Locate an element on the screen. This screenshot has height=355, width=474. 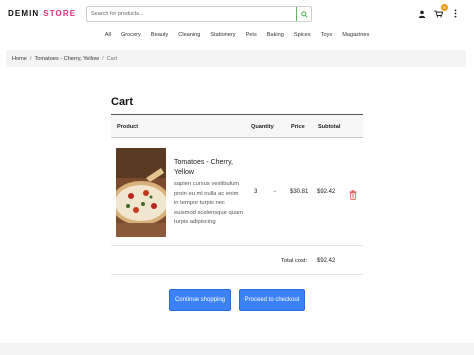
breadcrumb-current: Cart is located at coordinates (112, 58).